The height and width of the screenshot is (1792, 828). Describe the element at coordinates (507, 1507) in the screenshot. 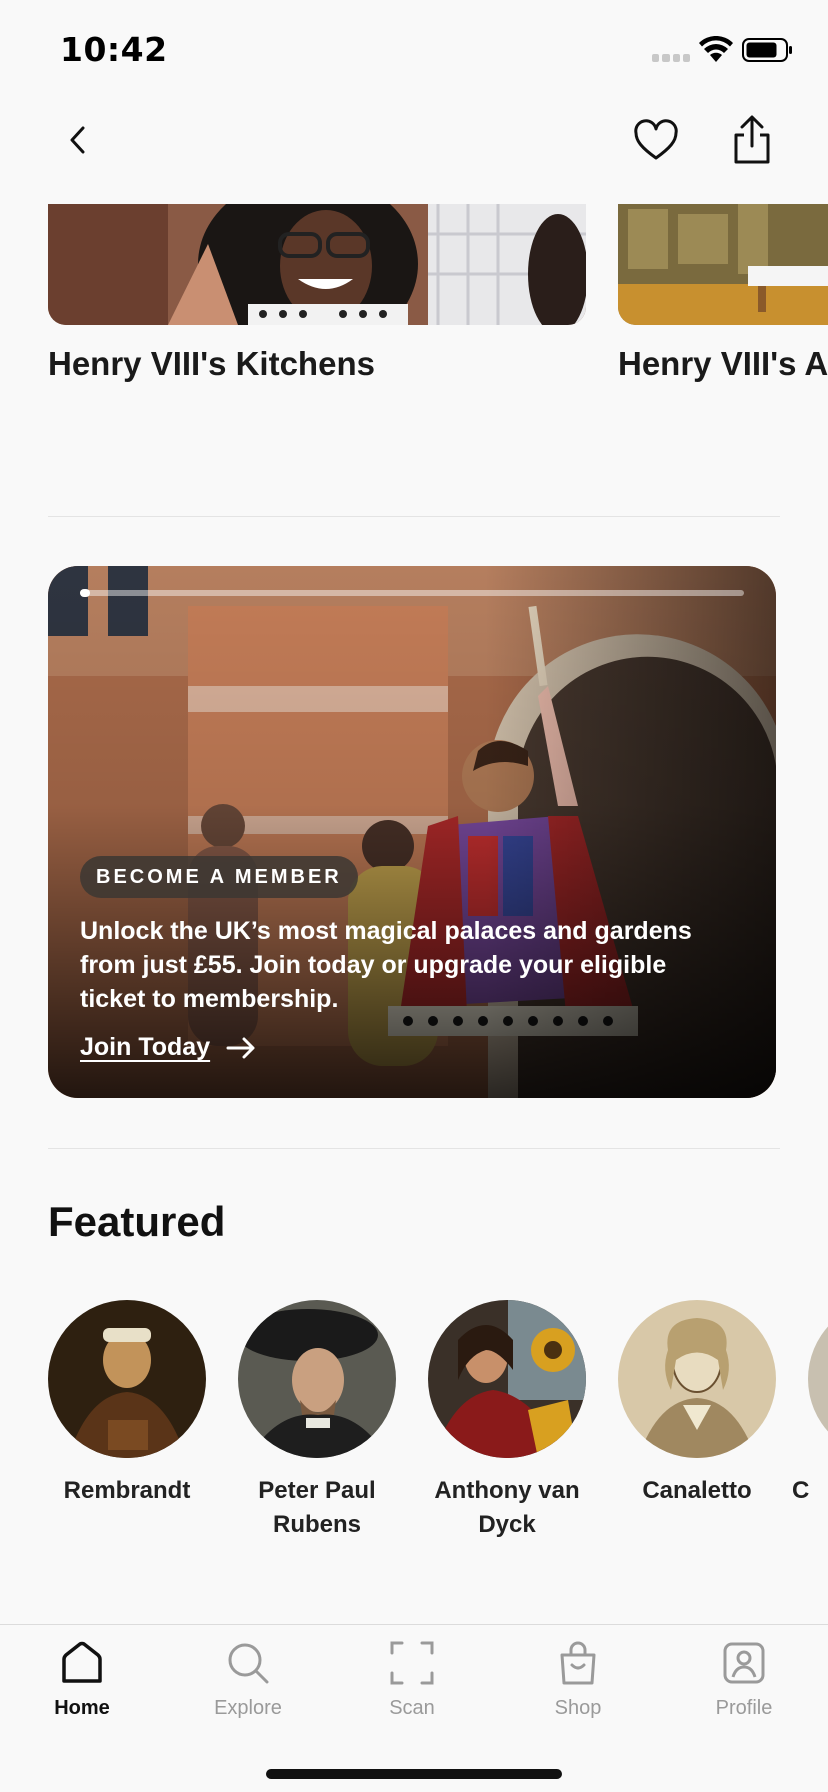

I see `artist-name: Anthony van Dyck` at that location.